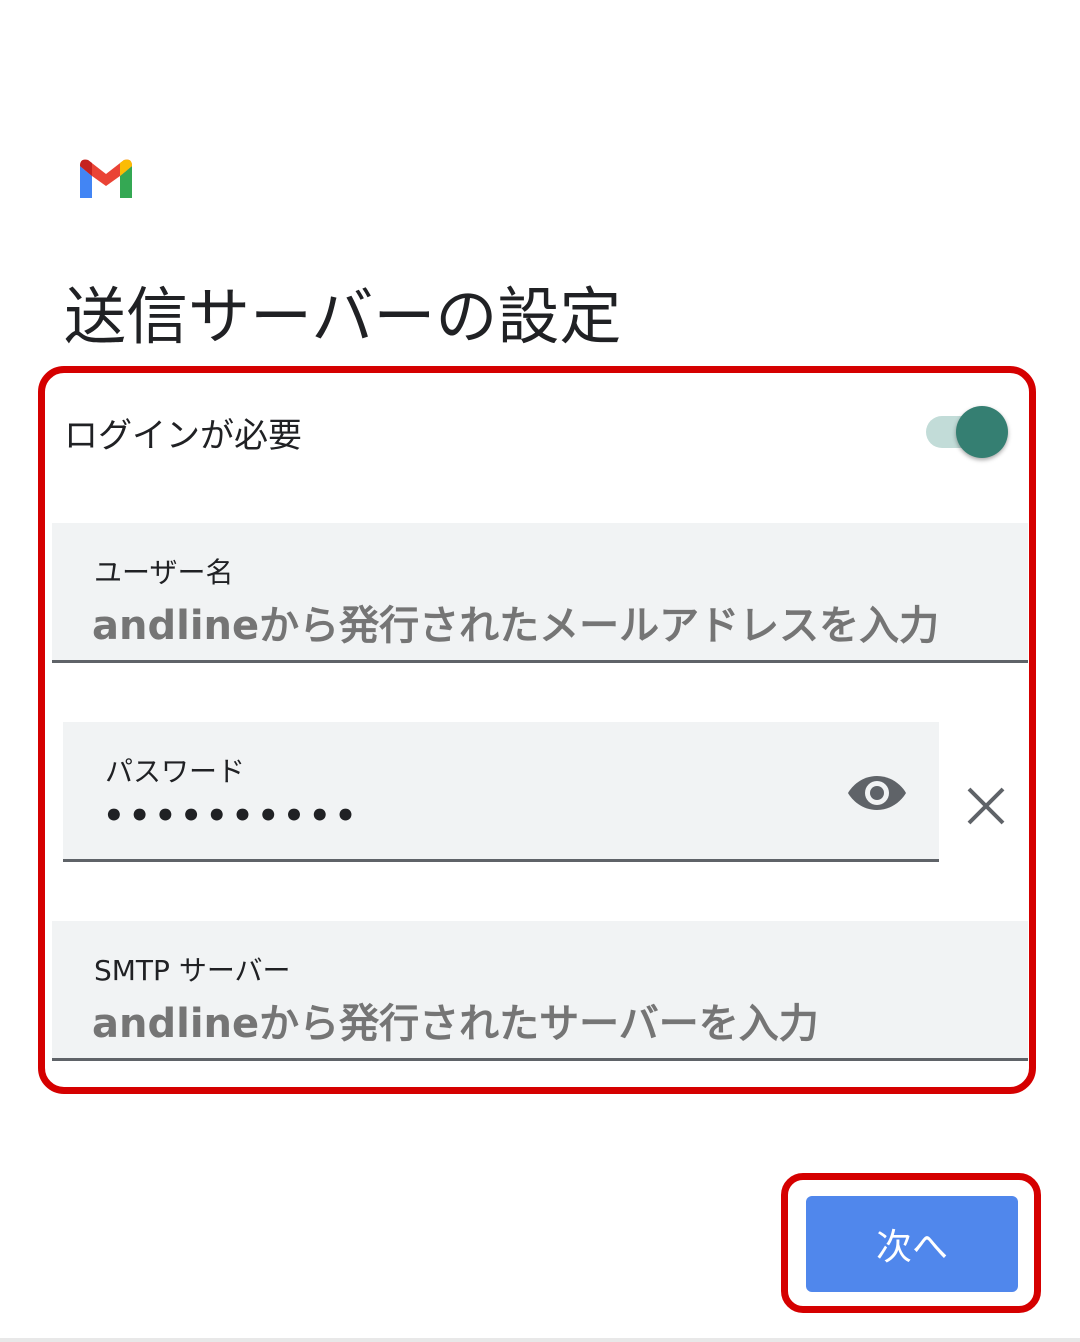 Image resolution: width=1080 pixels, height=1342 pixels. I want to click on login-required-label: ログインが必要, so click(183, 436).